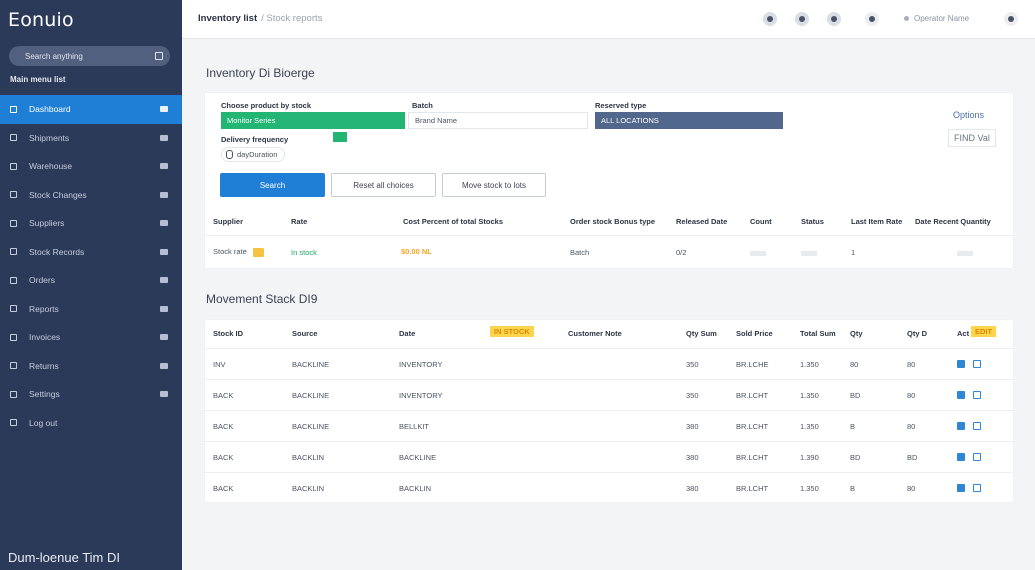 This screenshot has height=570, width=1035. I want to click on sidebar-item-logout: Log out, so click(91, 423).